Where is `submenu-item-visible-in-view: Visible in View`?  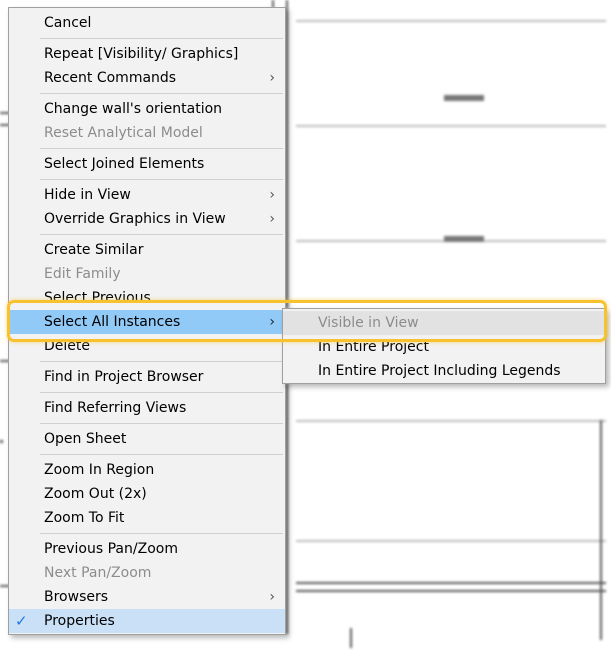 submenu-item-visible-in-view: Visible in View is located at coordinates (444, 323).